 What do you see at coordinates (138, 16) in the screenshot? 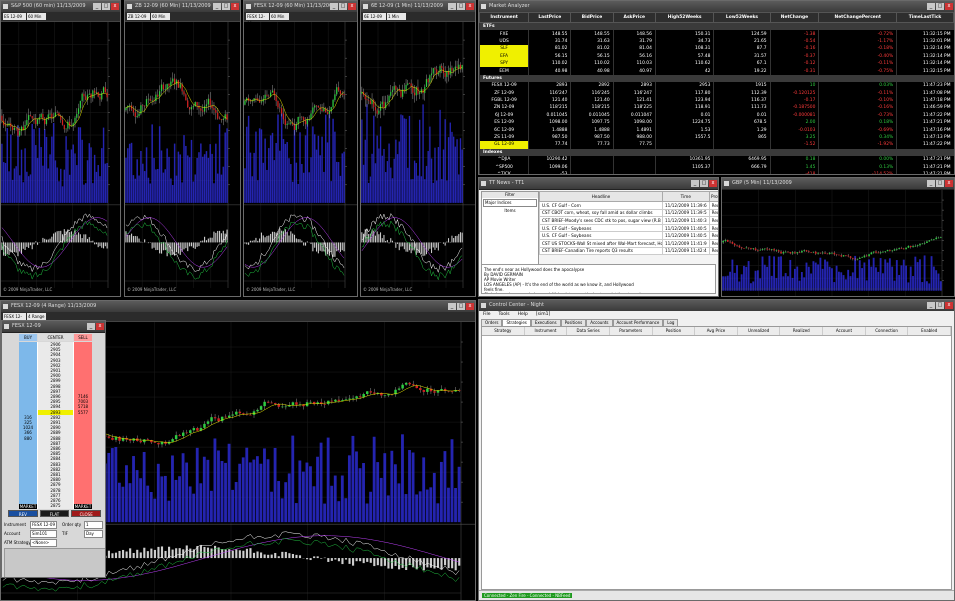
I see `instrument-select: ZB 12-09` at bounding box center [138, 16].